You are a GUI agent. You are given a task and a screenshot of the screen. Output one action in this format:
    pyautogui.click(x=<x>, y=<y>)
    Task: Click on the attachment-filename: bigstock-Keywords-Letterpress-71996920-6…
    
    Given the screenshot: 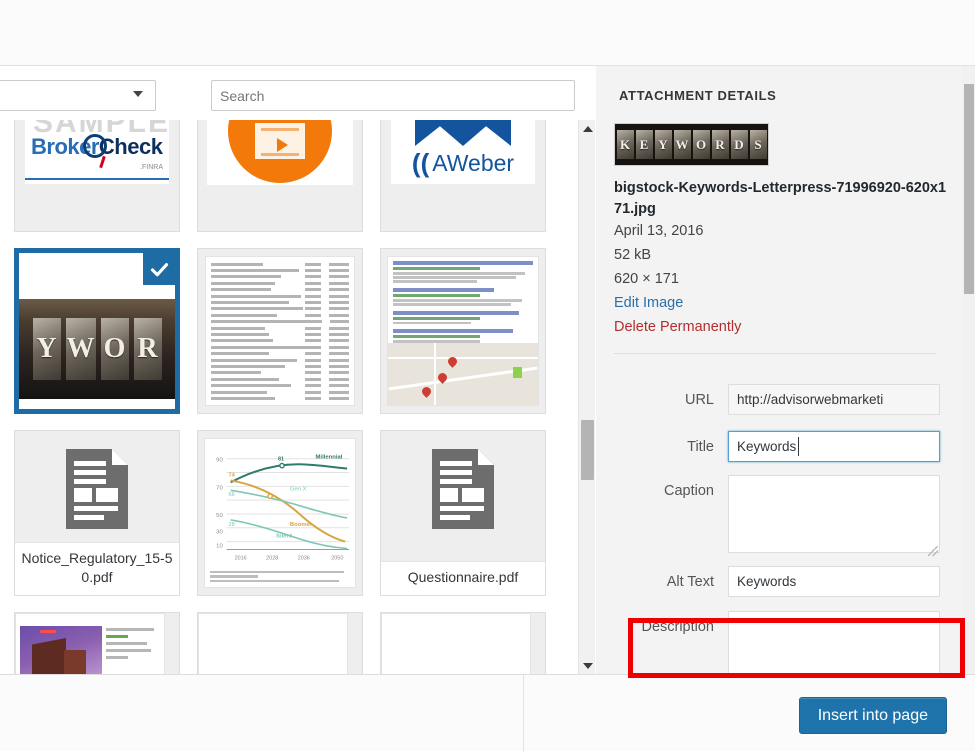 What is the action you would take?
    pyautogui.click(x=780, y=199)
    